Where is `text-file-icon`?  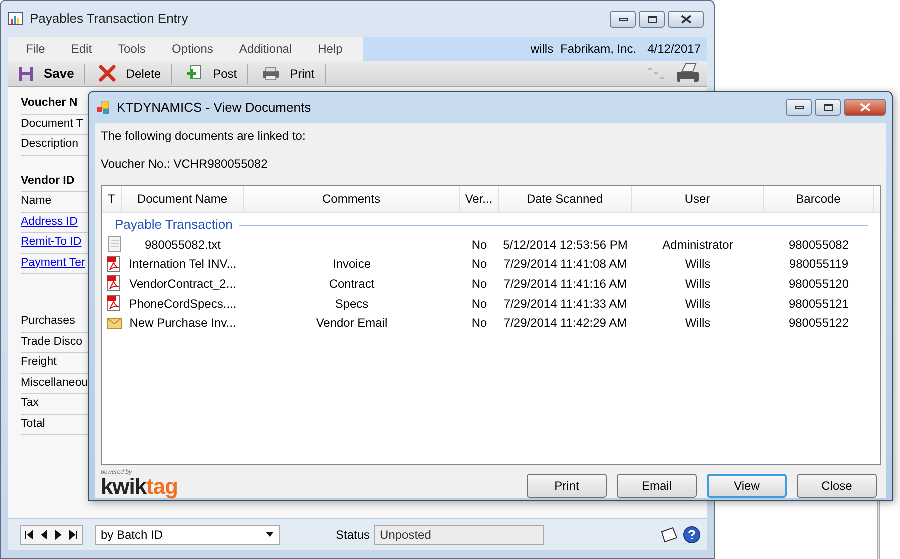 text-file-icon is located at coordinates (115, 245).